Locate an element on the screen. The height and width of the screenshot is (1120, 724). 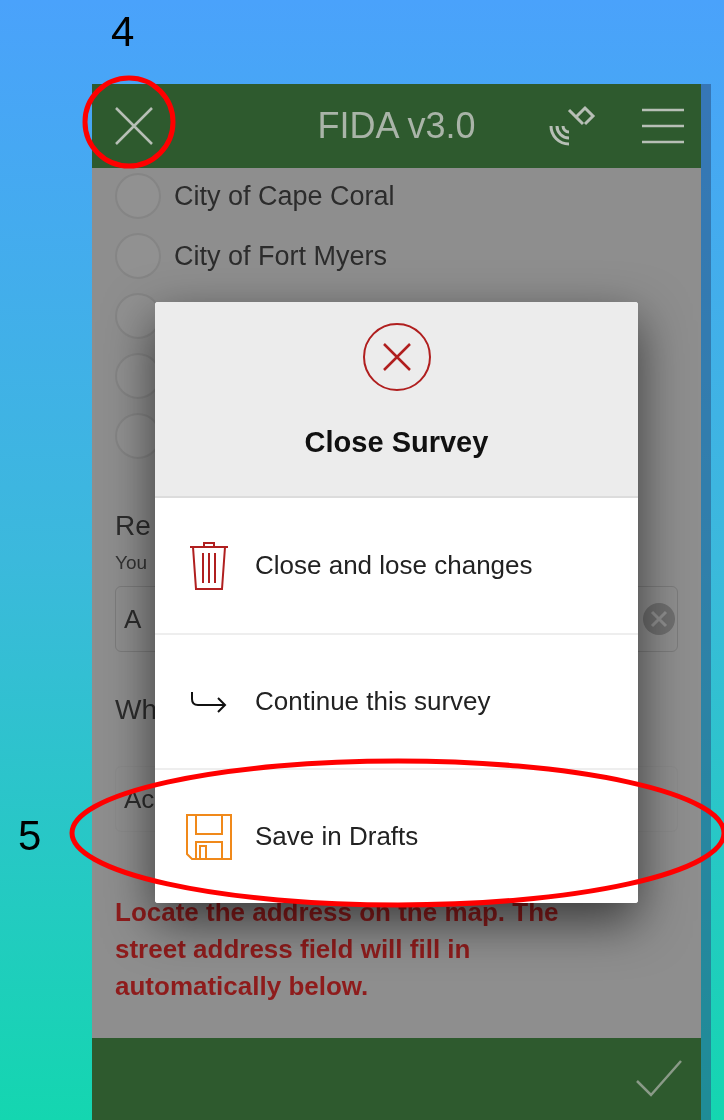
arrow-icon is located at coordinates (209, 701).